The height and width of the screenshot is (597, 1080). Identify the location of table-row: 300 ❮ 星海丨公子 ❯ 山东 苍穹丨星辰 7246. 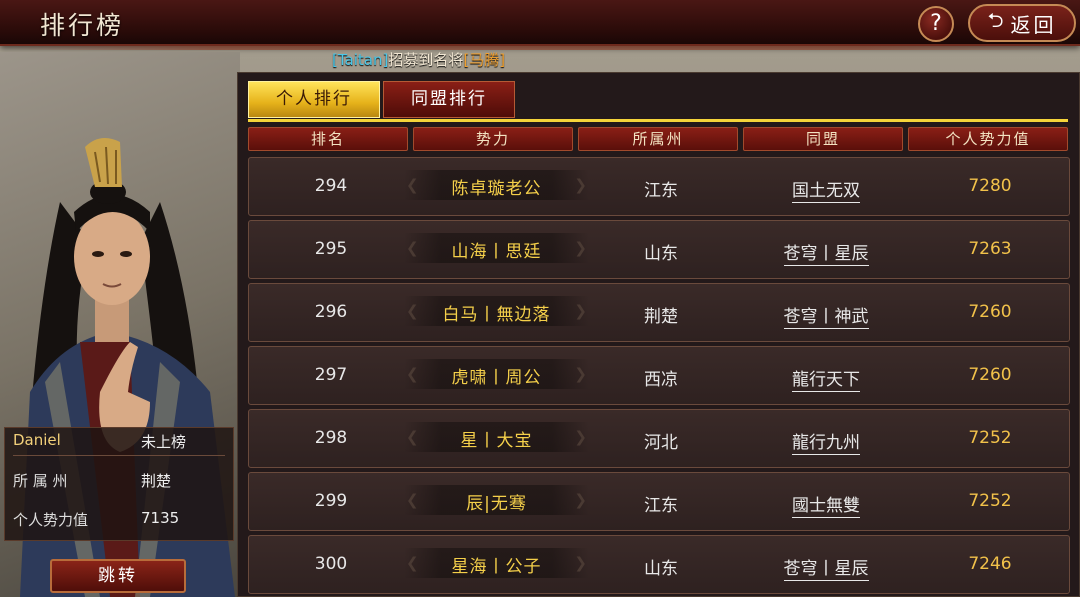
(659, 564).